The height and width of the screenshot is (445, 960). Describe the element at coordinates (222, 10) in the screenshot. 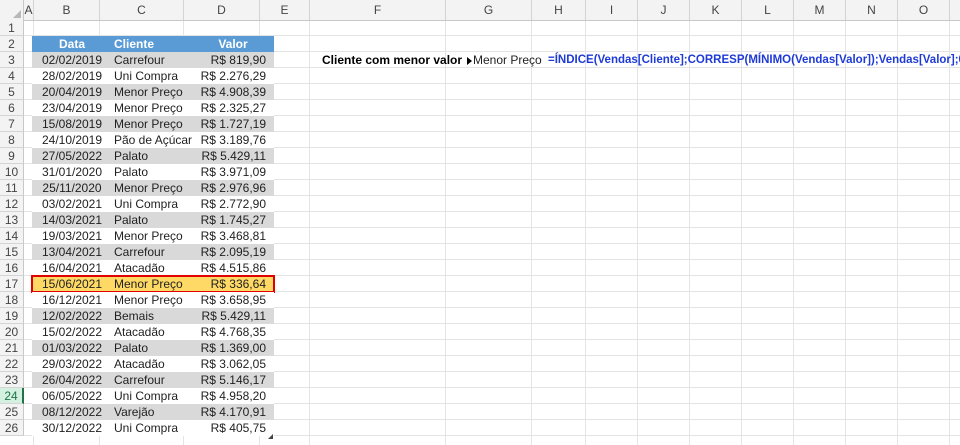

I see `column-header-d: D` at that location.